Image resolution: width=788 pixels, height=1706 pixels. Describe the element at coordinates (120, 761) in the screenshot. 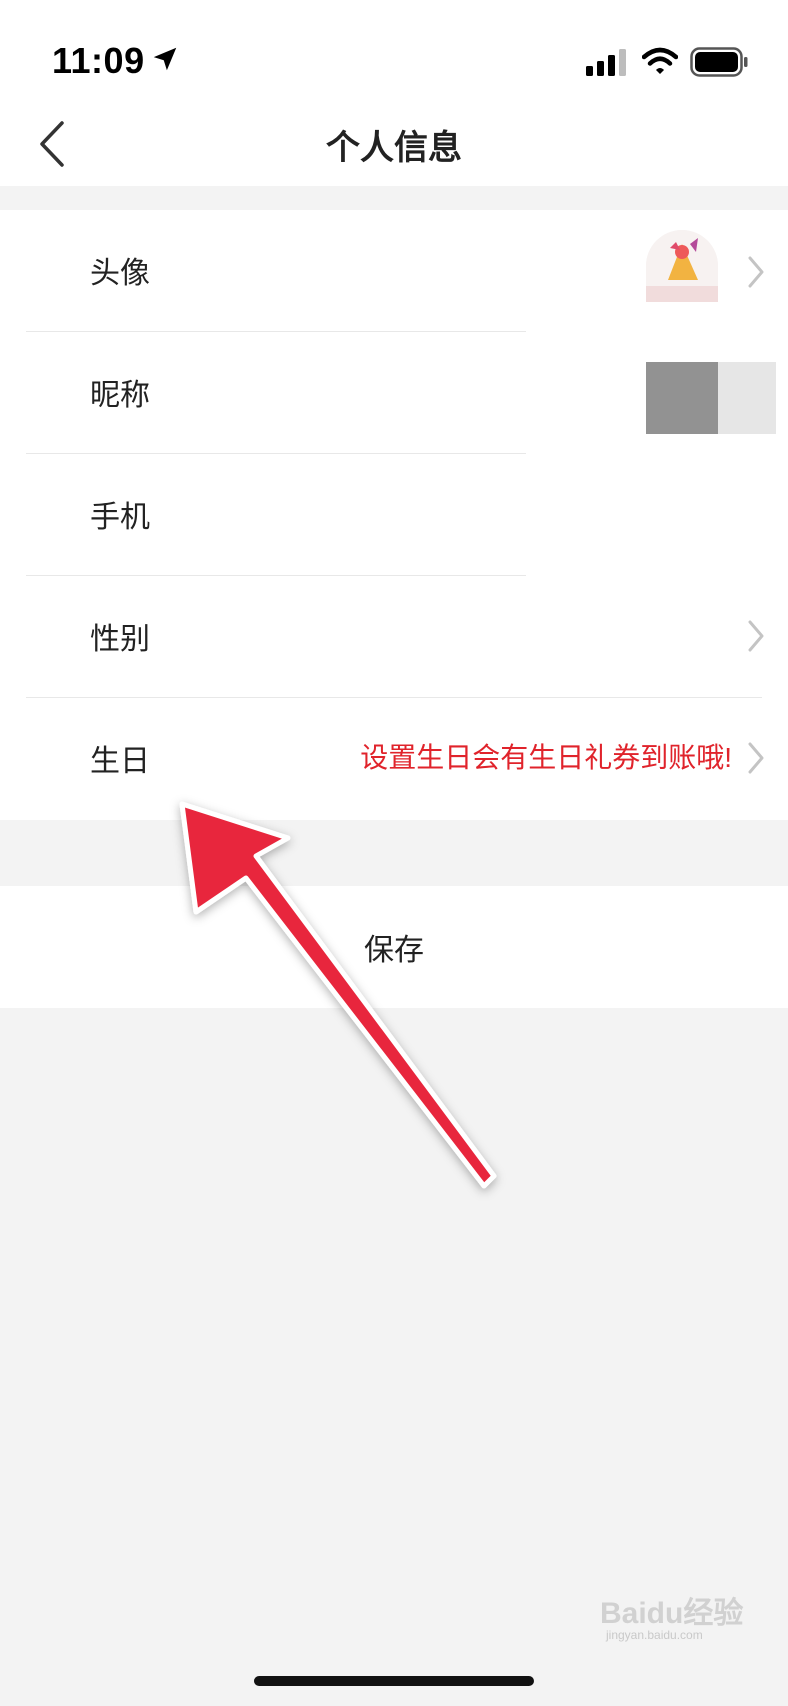

I see `row-label-birthday: 生日` at that location.